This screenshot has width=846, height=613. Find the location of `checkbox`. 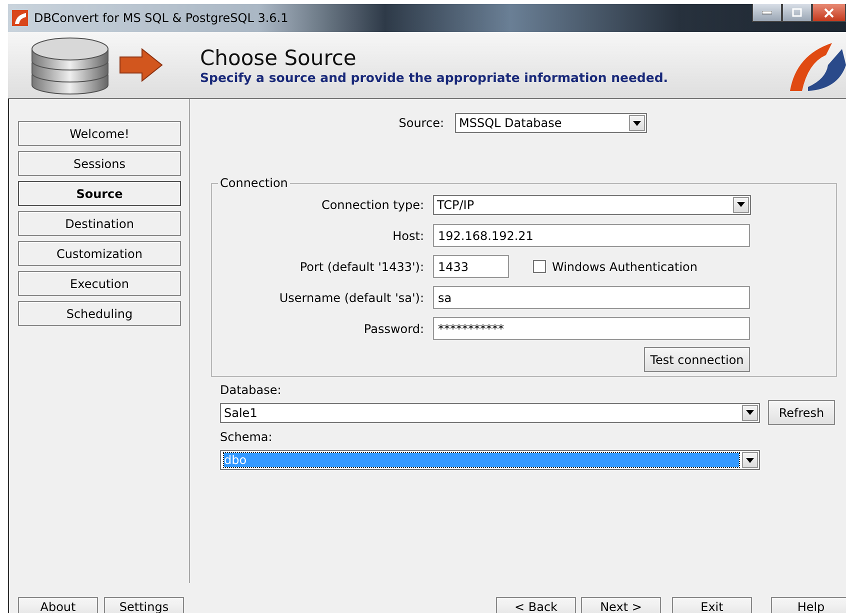

checkbox is located at coordinates (539, 266).